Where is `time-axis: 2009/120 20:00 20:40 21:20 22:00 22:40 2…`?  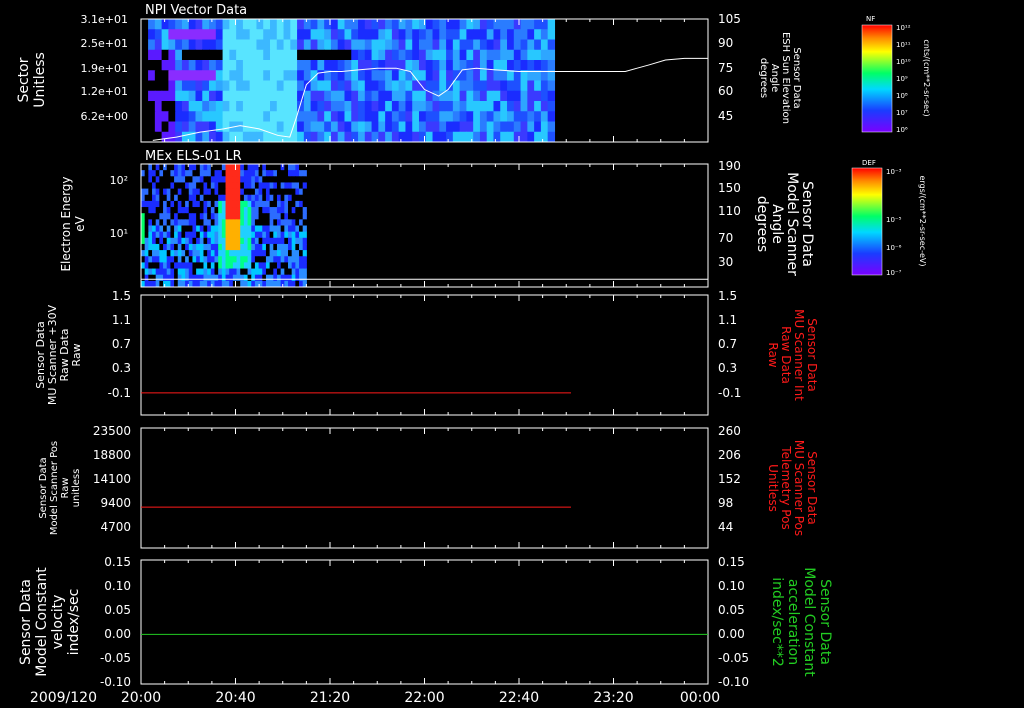 time-axis: 2009/120 20:00 20:40 21:20 22:00 22:40 2… is located at coordinates (375, 698).